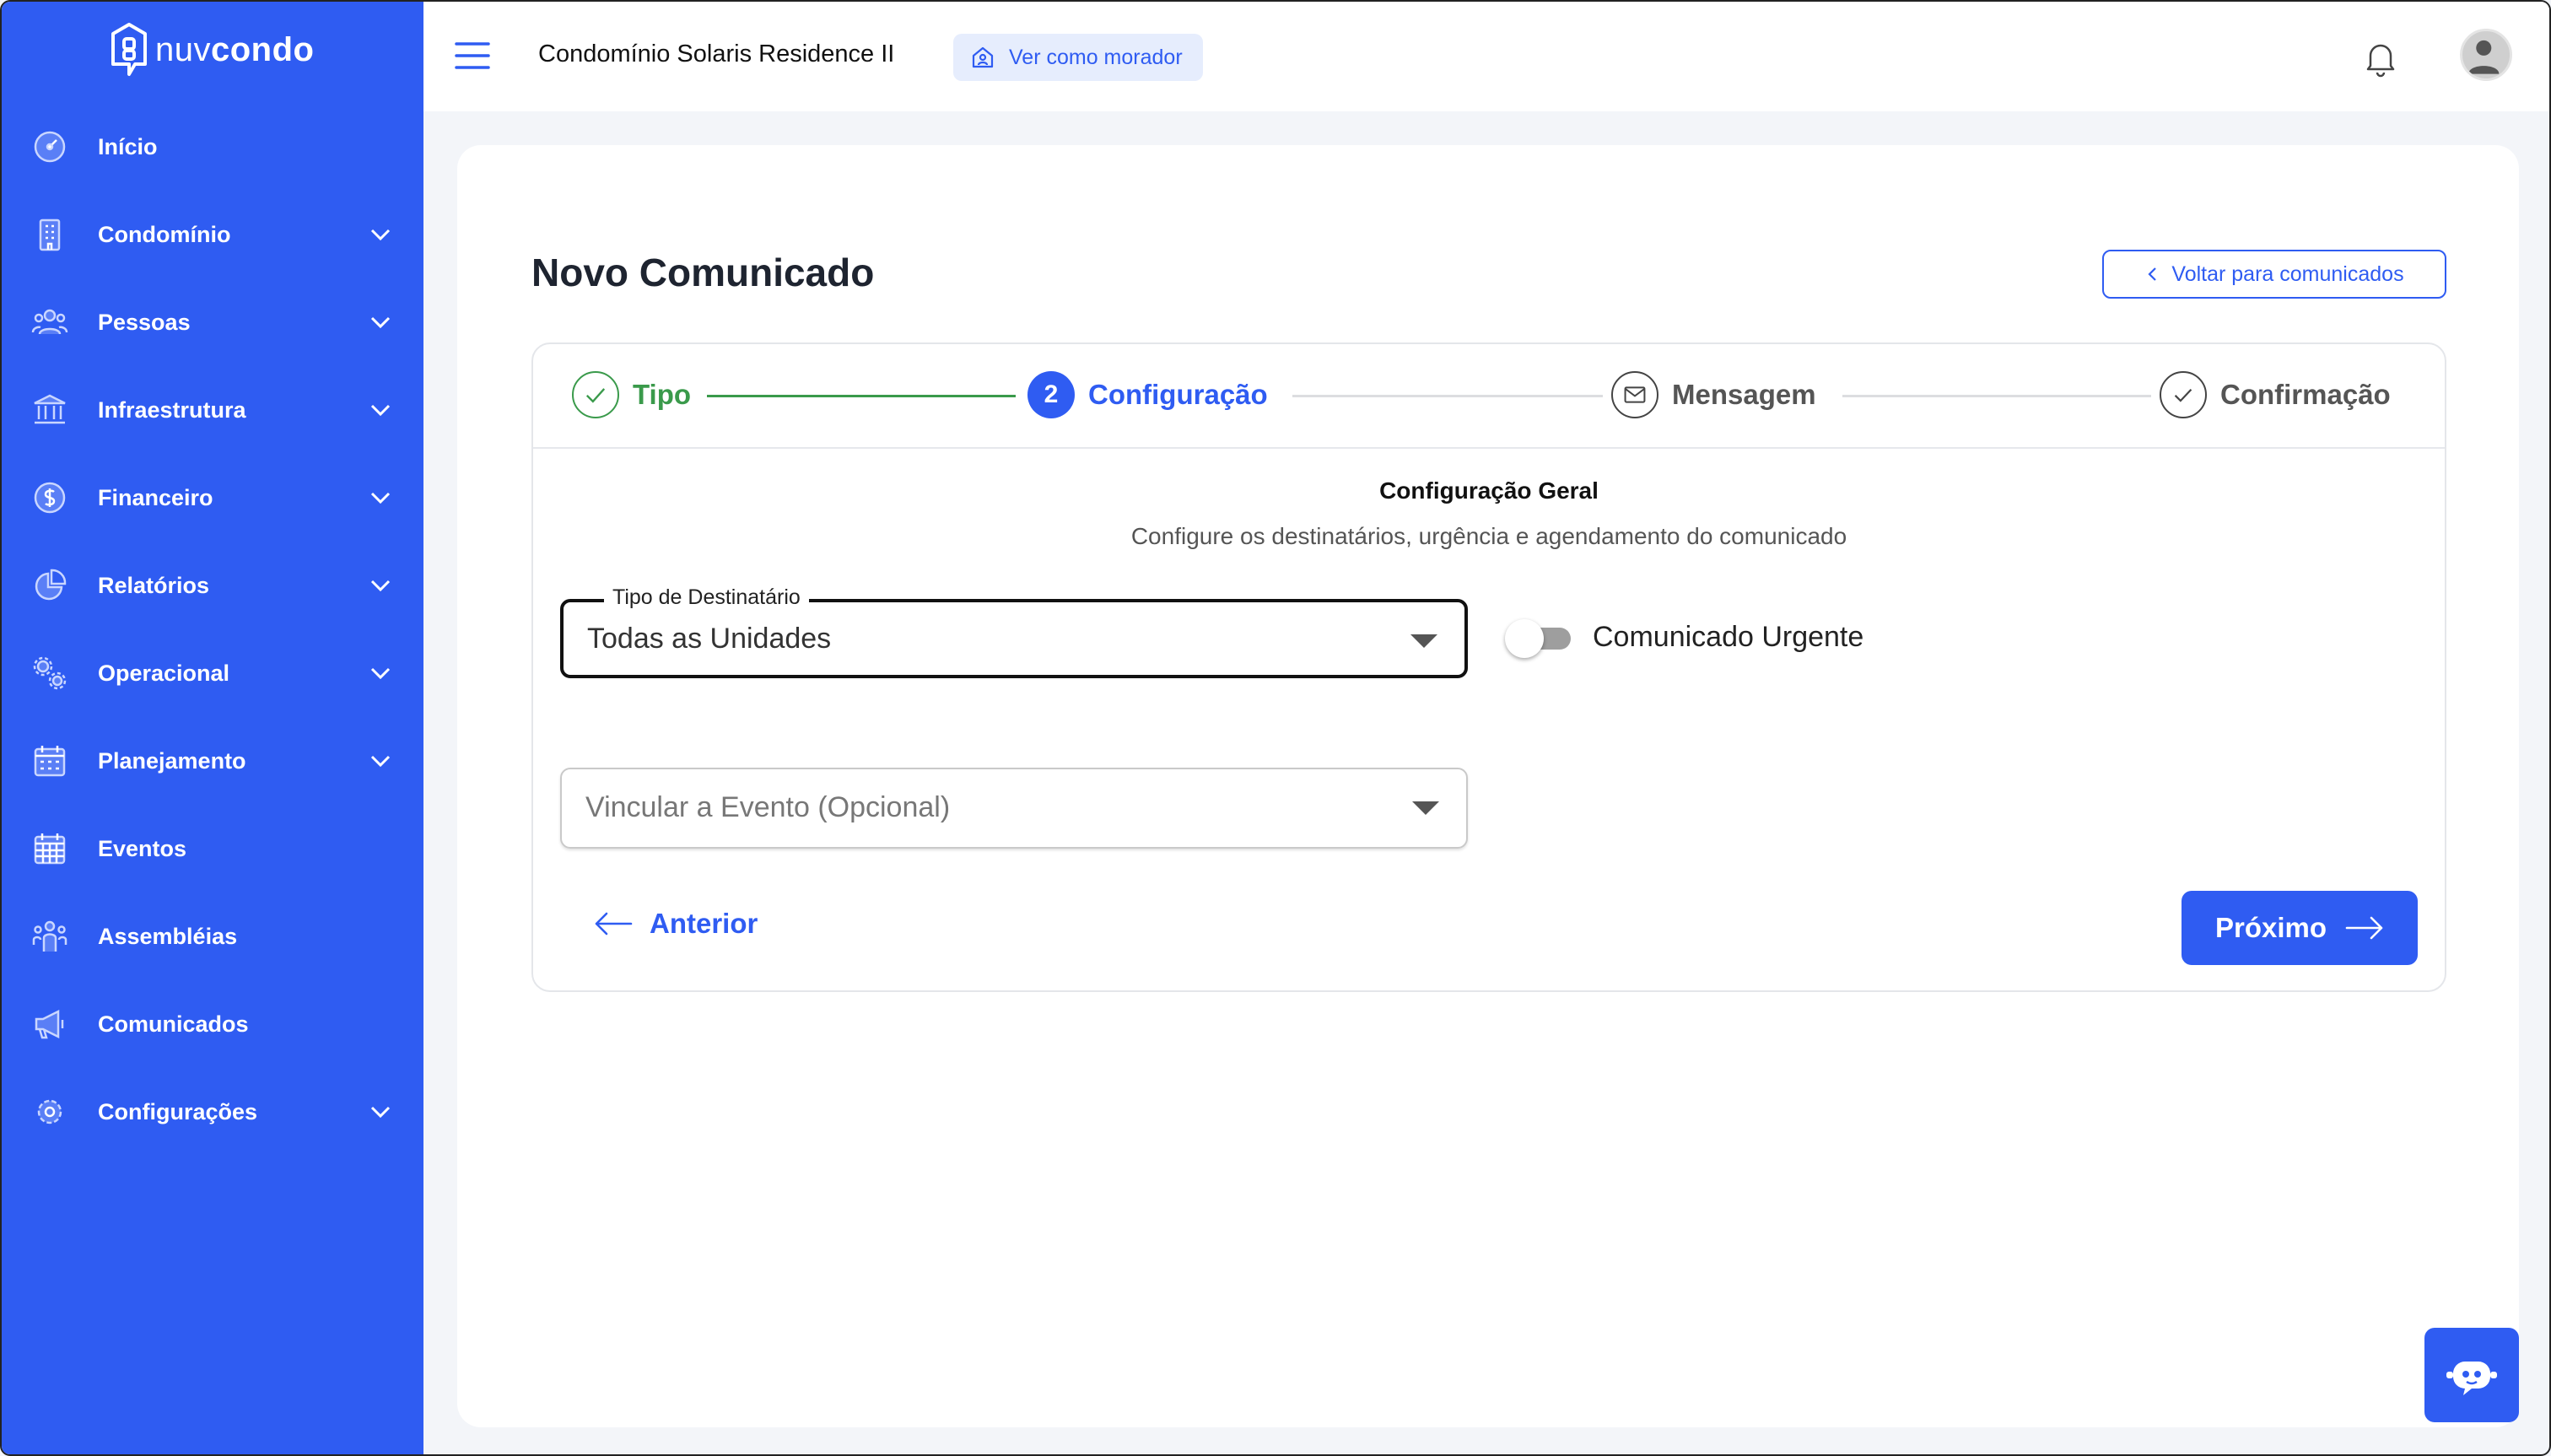 The width and height of the screenshot is (2551, 1456). Describe the element at coordinates (1729, 637) in the screenshot. I see `urgent-toggle-label: Comunicado Urgente` at that location.